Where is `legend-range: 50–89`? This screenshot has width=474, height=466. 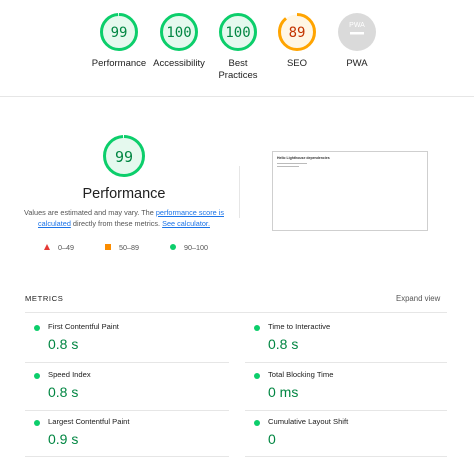 legend-range: 50–89 is located at coordinates (129, 247).